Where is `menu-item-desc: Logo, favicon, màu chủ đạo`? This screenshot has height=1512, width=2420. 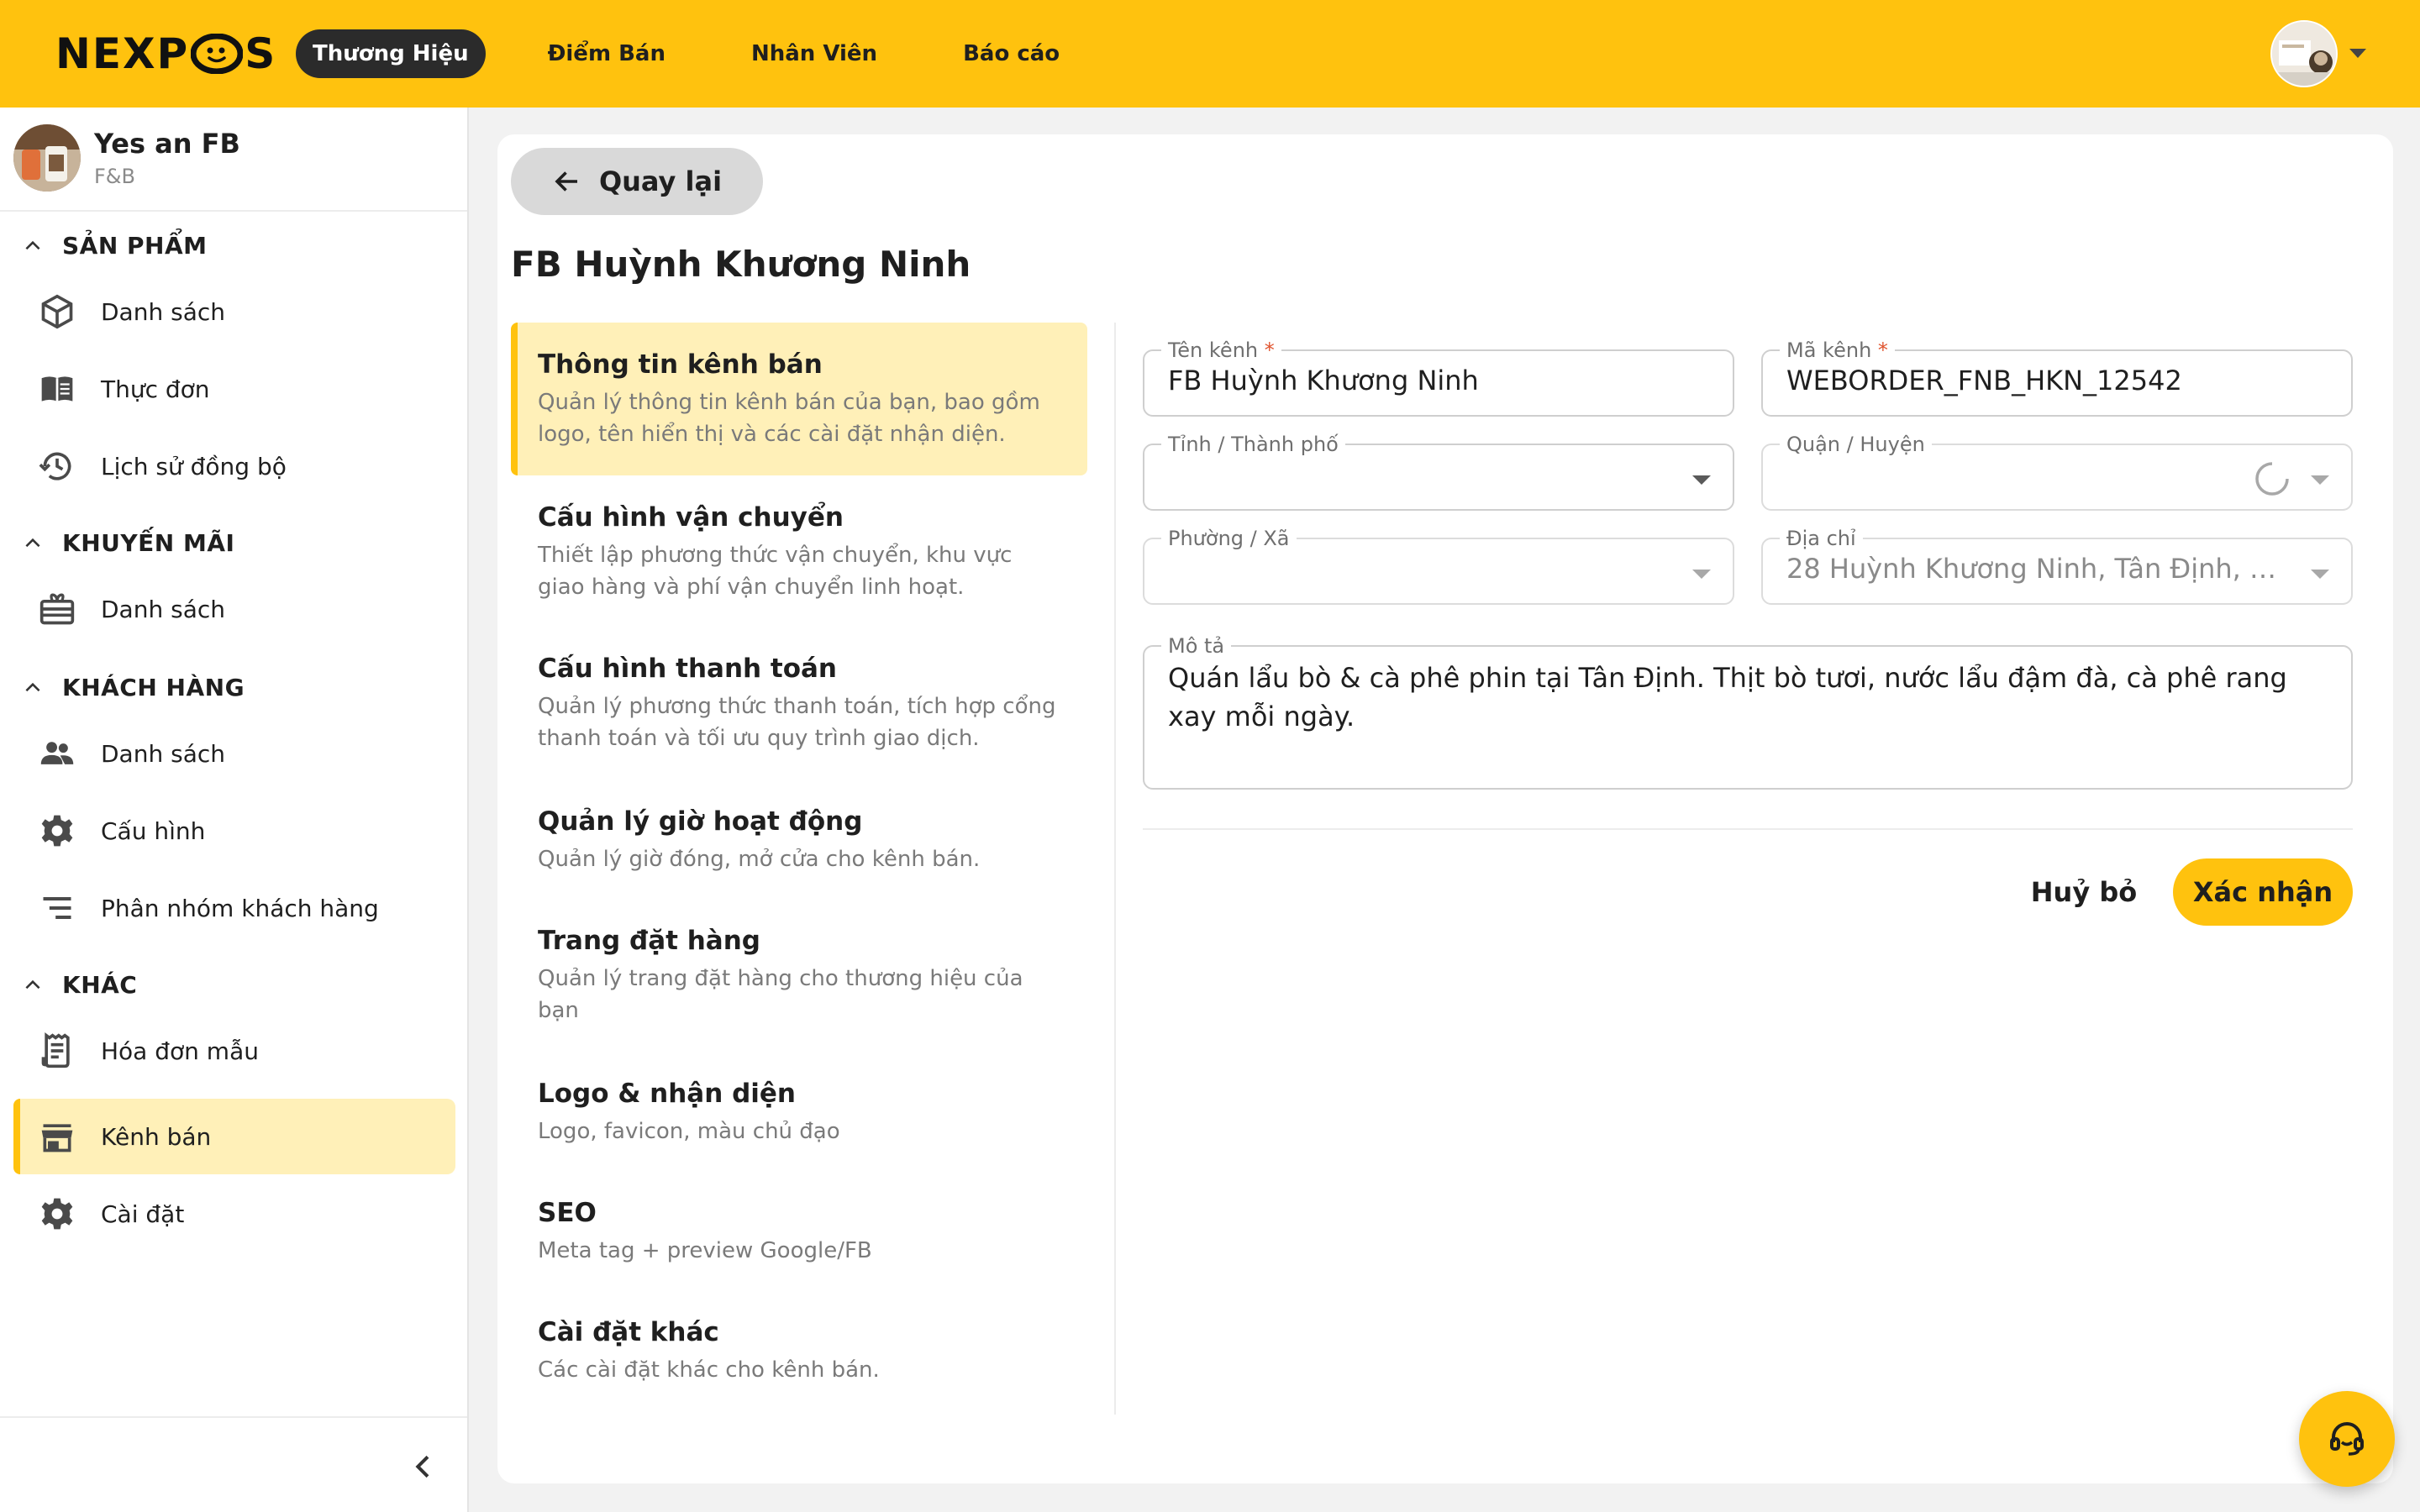 menu-item-desc: Logo, favicon, màu chủ đạo is located at coordinates (689, 1131).